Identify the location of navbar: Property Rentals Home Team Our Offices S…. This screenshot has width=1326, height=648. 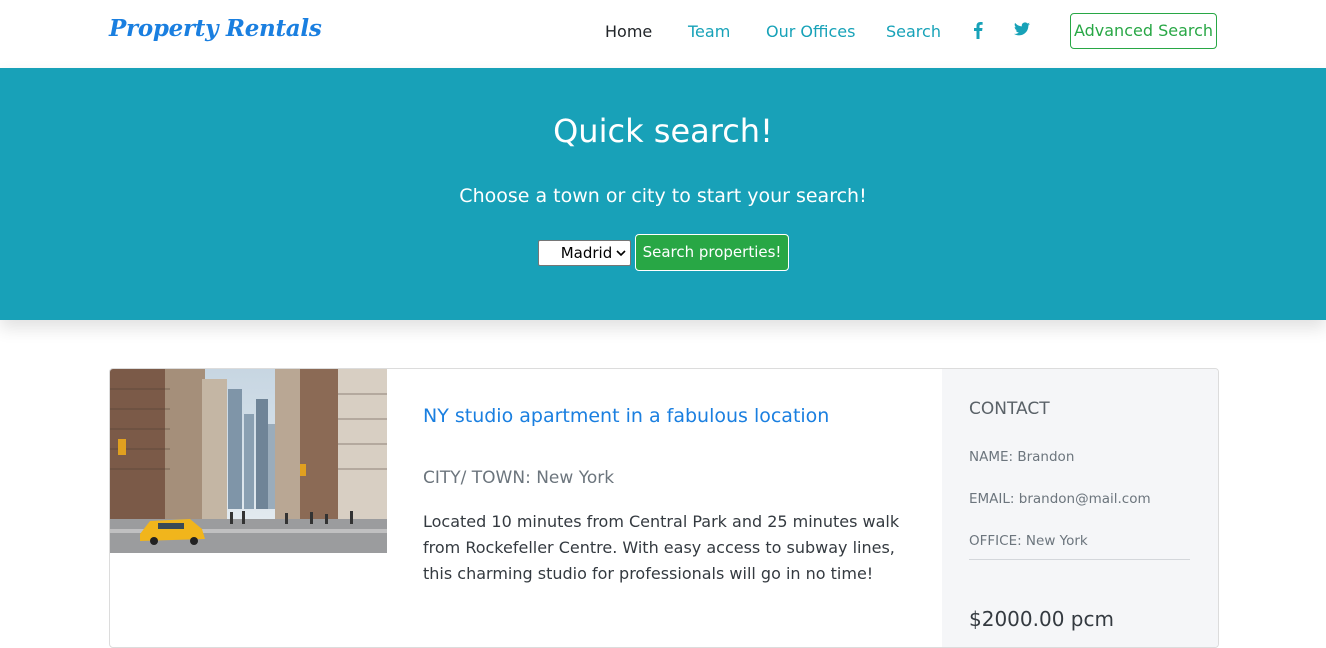
(663, 34).